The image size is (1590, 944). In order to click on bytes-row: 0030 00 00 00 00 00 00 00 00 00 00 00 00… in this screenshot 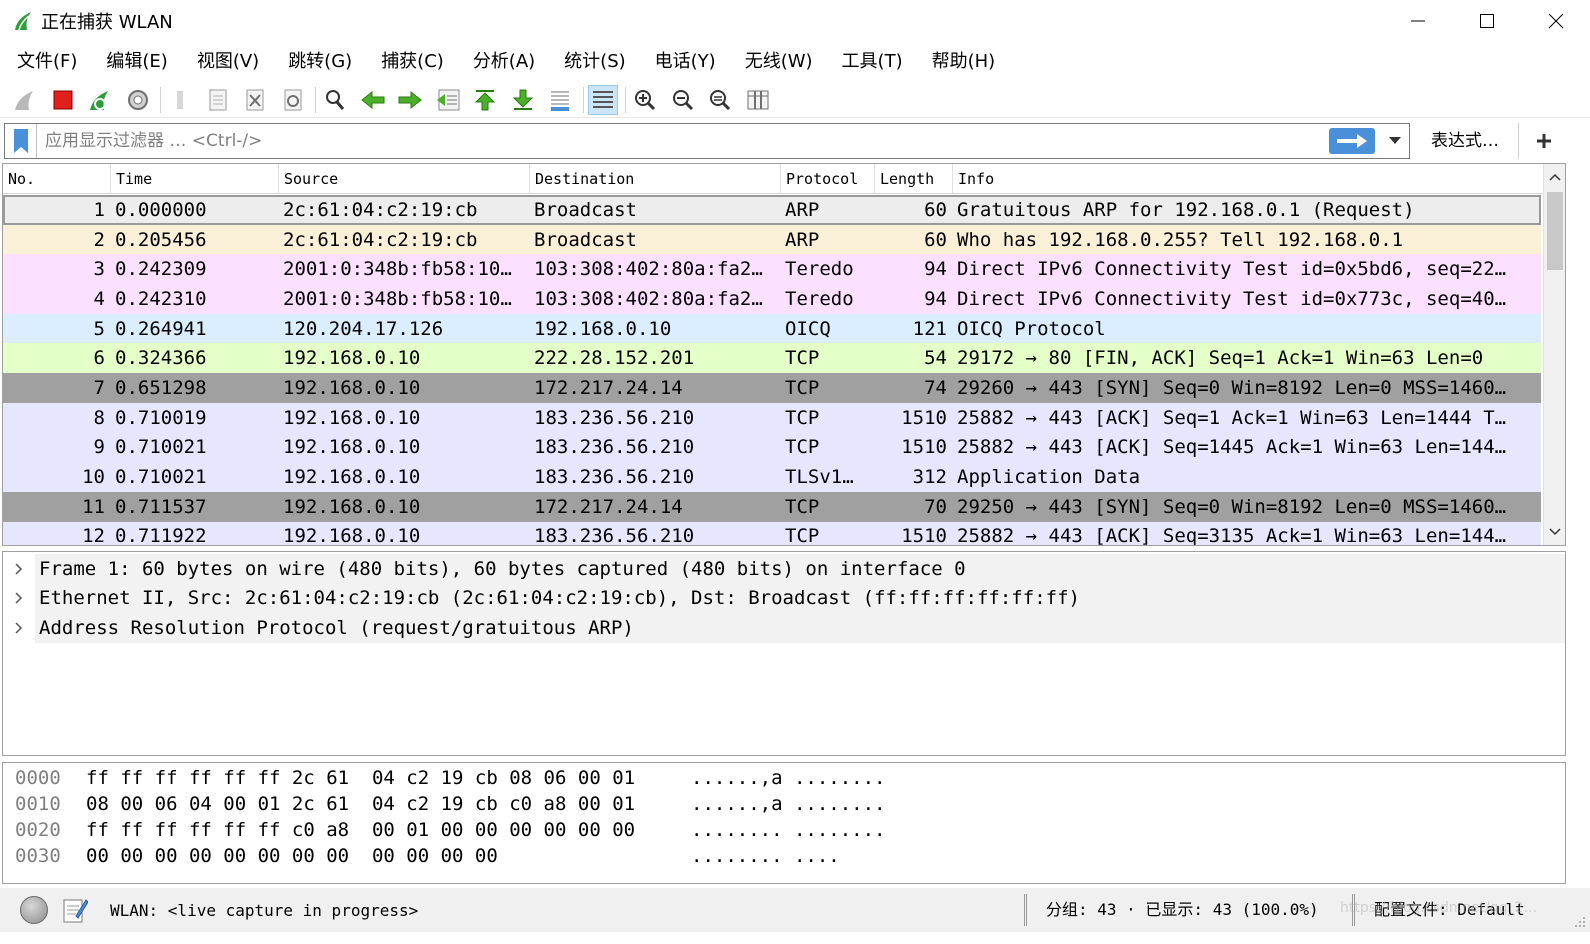, I will do `click(784, 856)`.